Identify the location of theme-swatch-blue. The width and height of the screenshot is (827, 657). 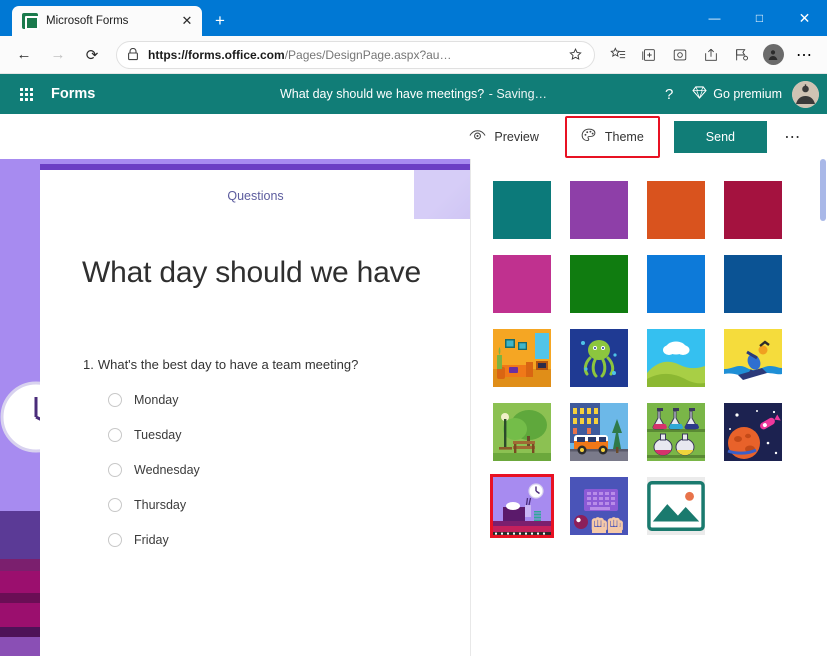
(675, 284).